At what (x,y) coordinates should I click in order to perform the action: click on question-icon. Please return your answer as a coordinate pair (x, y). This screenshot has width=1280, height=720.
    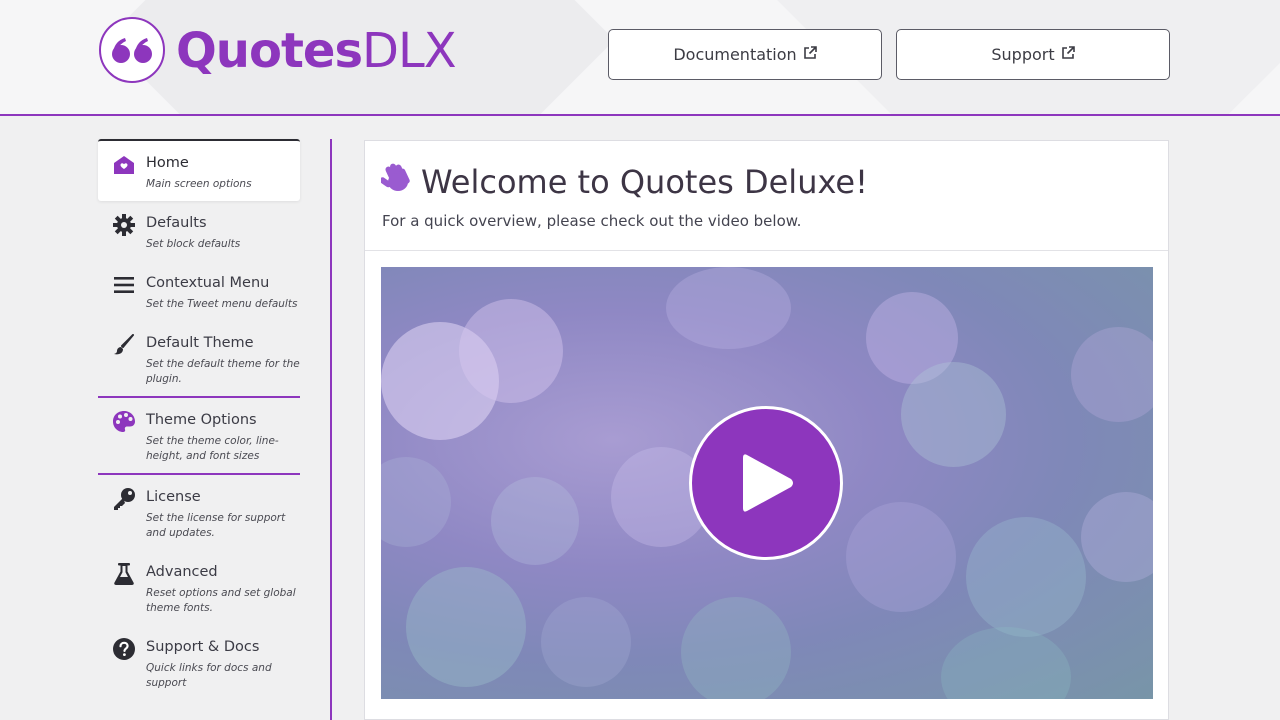
    Looking at the image, I should click on (124, 649).